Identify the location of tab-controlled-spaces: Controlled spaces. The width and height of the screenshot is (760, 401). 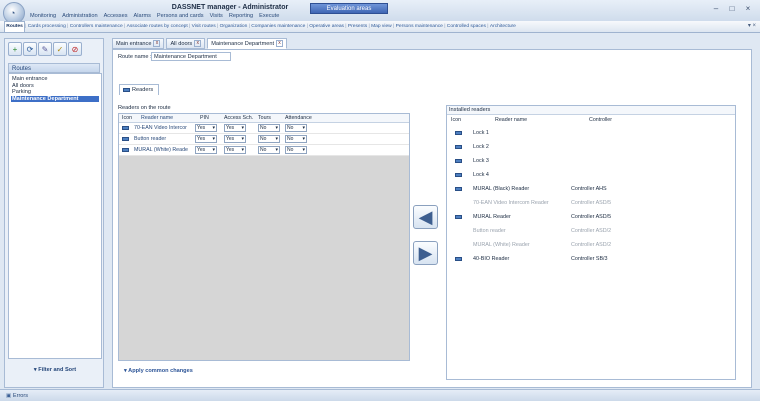
(466, 27).